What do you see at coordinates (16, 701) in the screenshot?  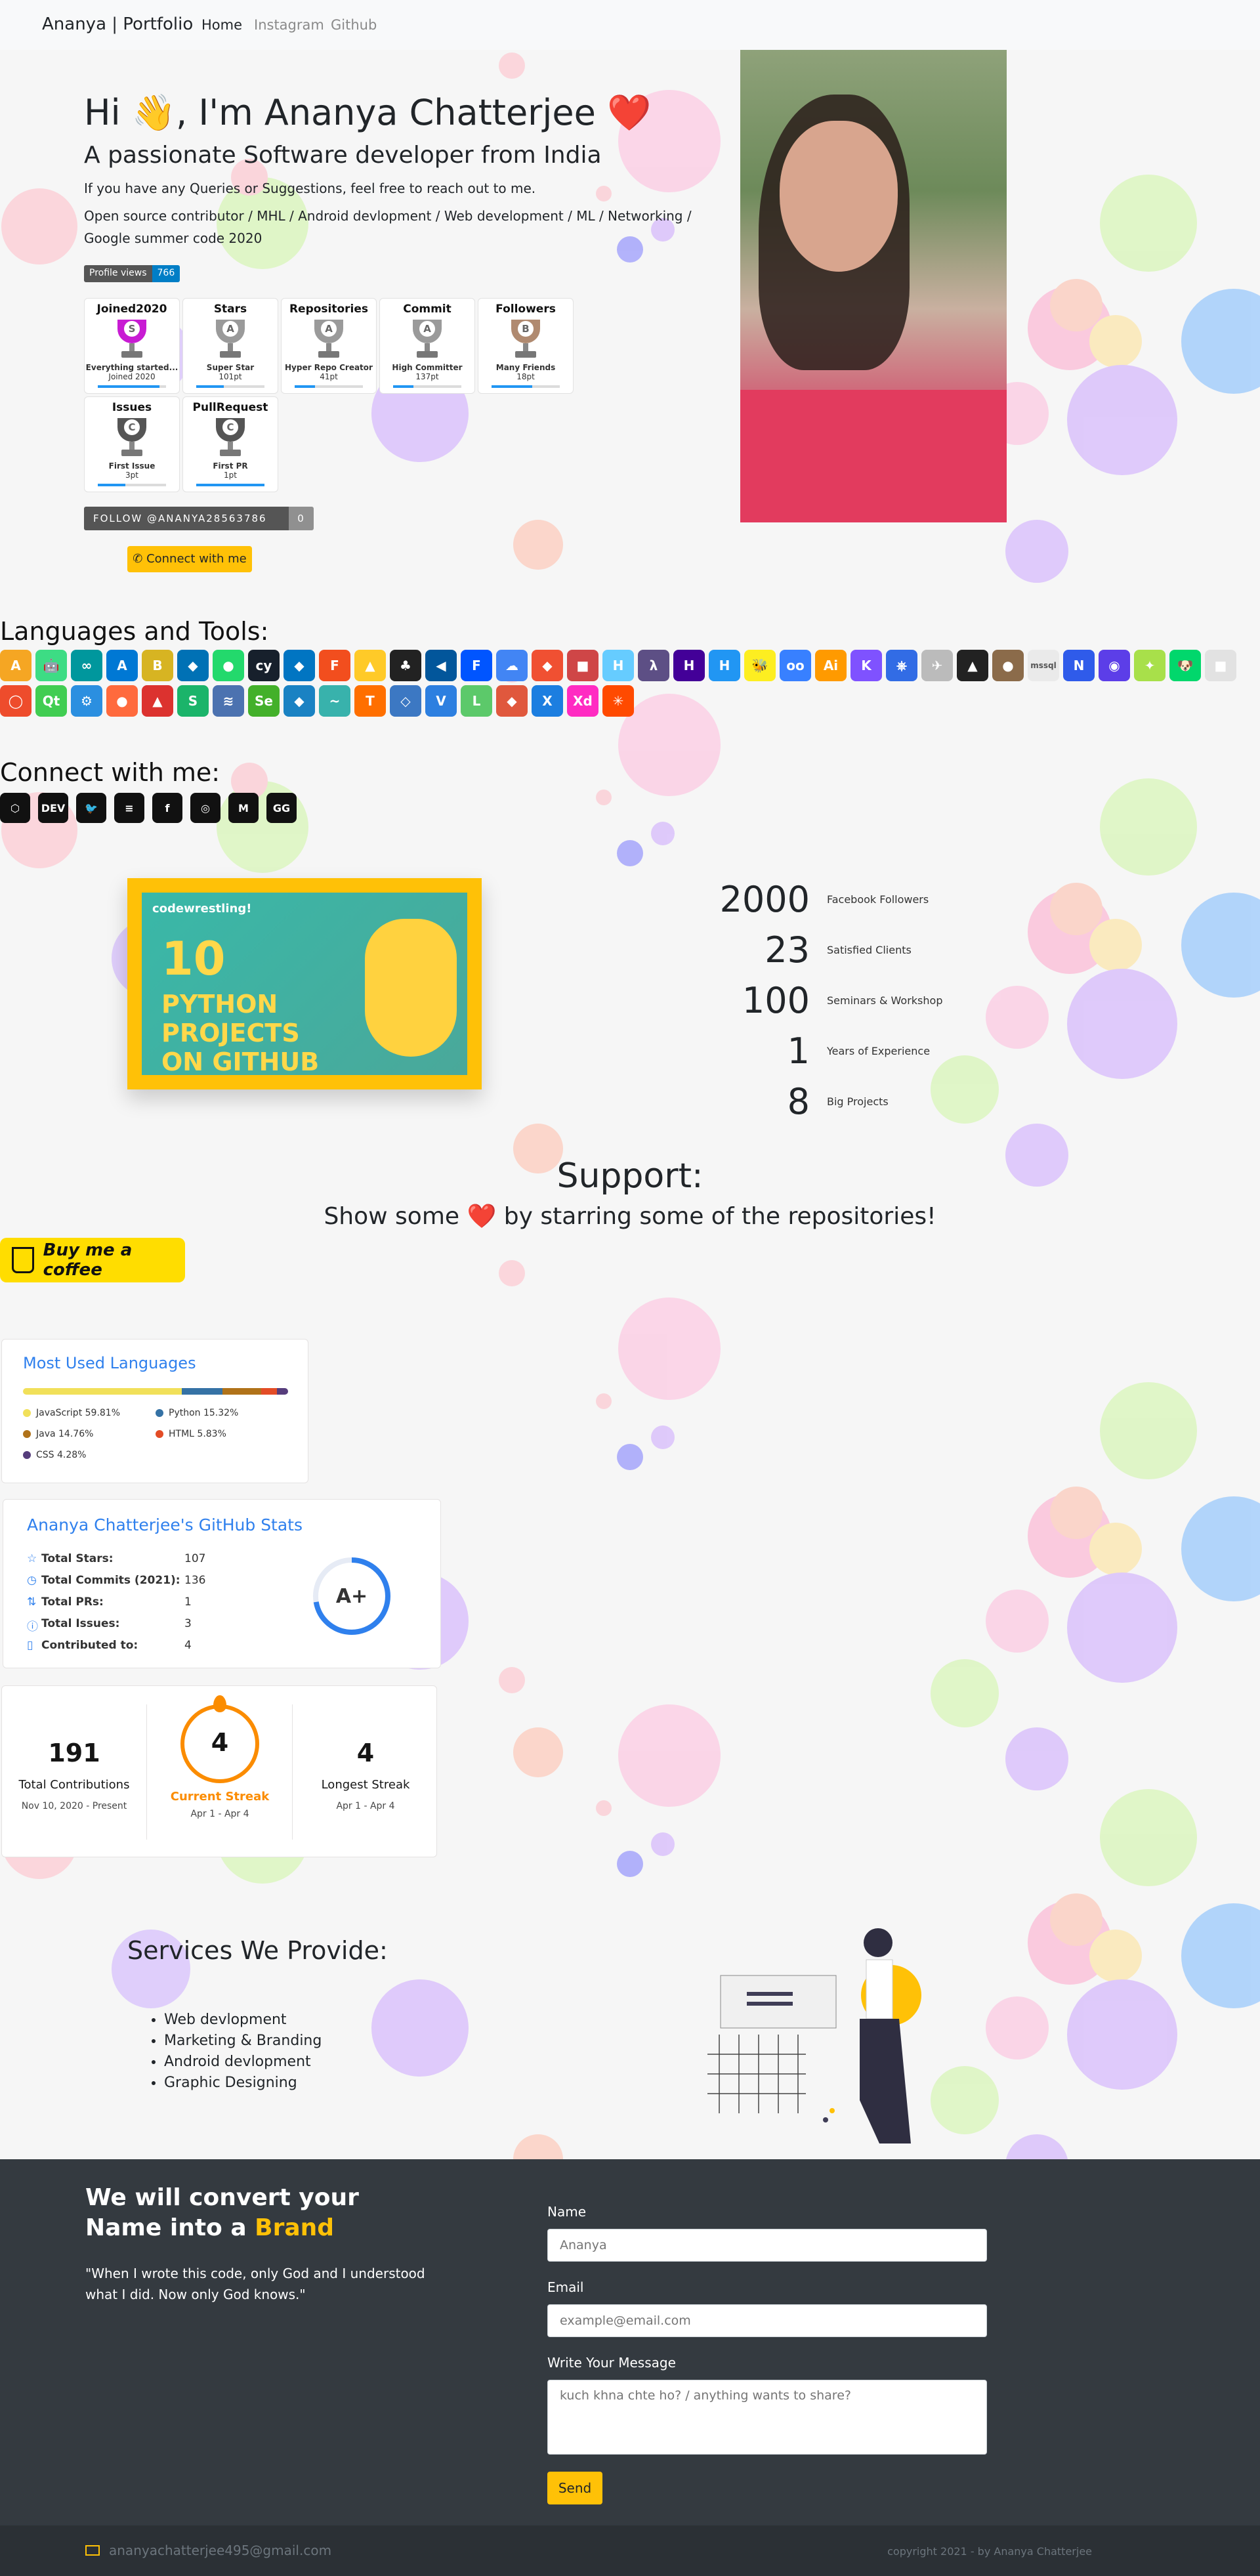 I see `pytorch-icon: ◯` at bounding box center [16, 701].